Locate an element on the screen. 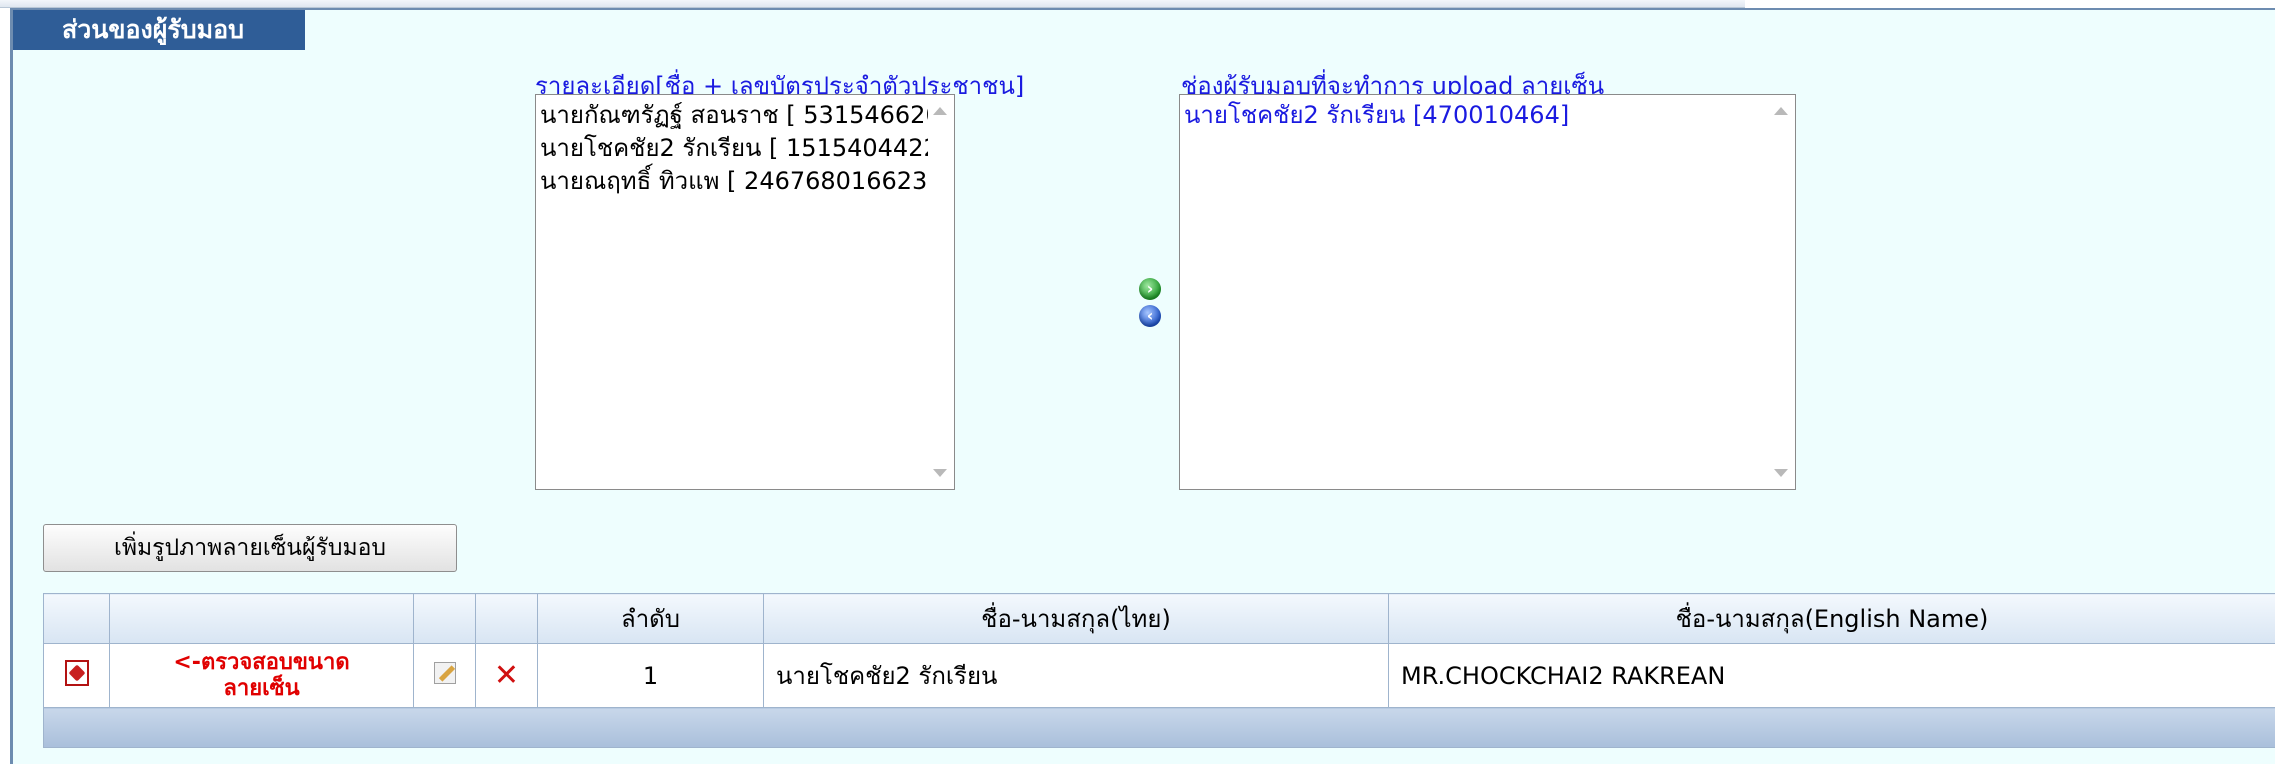 Image resolution: width=2275 pixels, height=764 pixels. selected-item: นายโชคชัย2 รักเรียน [470010464] is located at coordinates (1489, 115).